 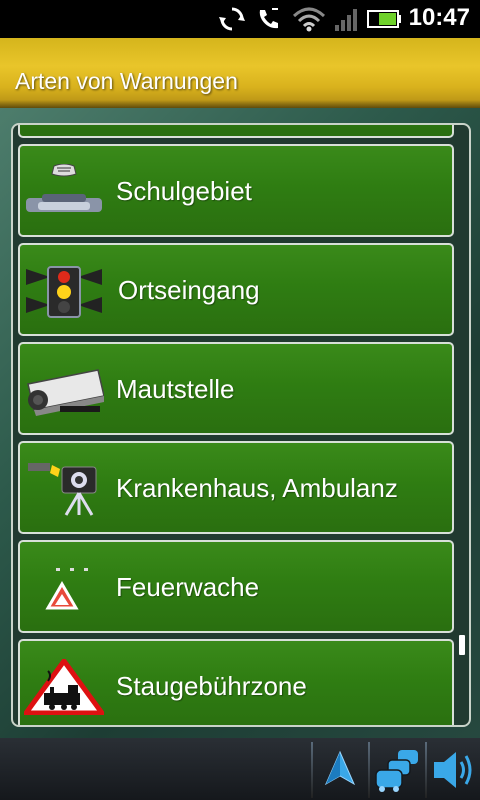 I want to click on list-item: Staugebührzone, so click(x=236, y=682).